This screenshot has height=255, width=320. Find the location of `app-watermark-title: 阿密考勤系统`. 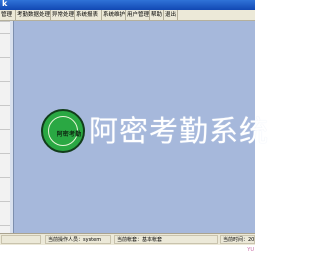

app-watermark-title: 阿密考勤系统 is located at coordinates (179, 131).